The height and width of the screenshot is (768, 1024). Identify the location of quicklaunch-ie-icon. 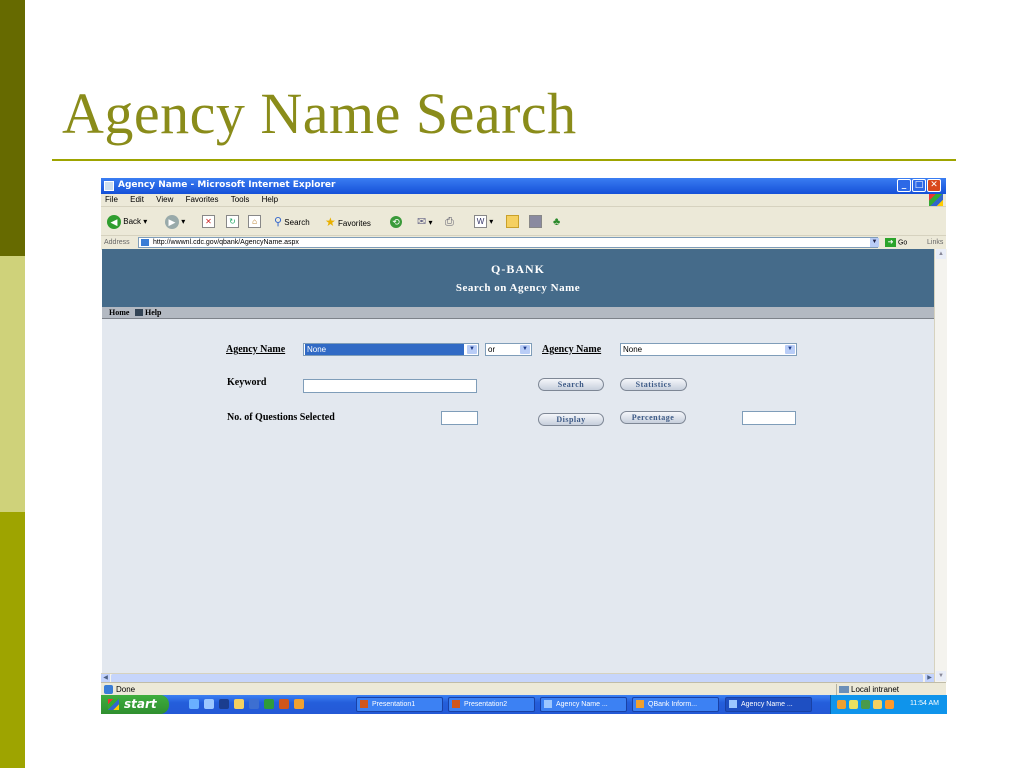
(194, 704).